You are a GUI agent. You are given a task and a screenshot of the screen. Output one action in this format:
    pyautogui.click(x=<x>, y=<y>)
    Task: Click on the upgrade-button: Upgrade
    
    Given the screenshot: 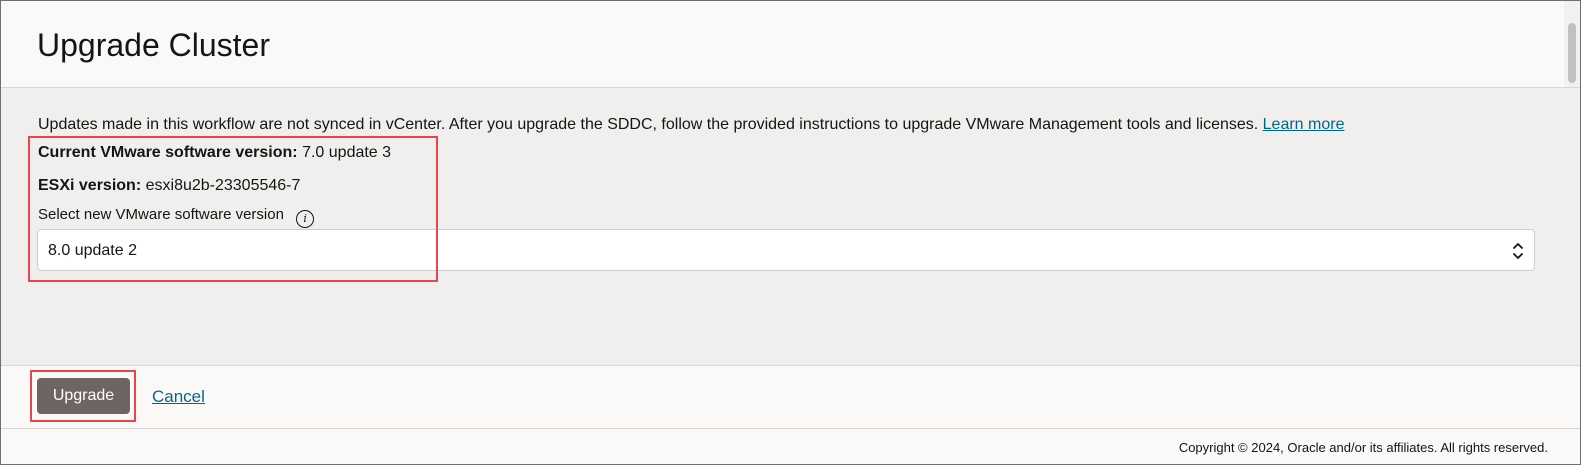 What is the action you would take?
    pyautogui.click(x=83, y=396)
    